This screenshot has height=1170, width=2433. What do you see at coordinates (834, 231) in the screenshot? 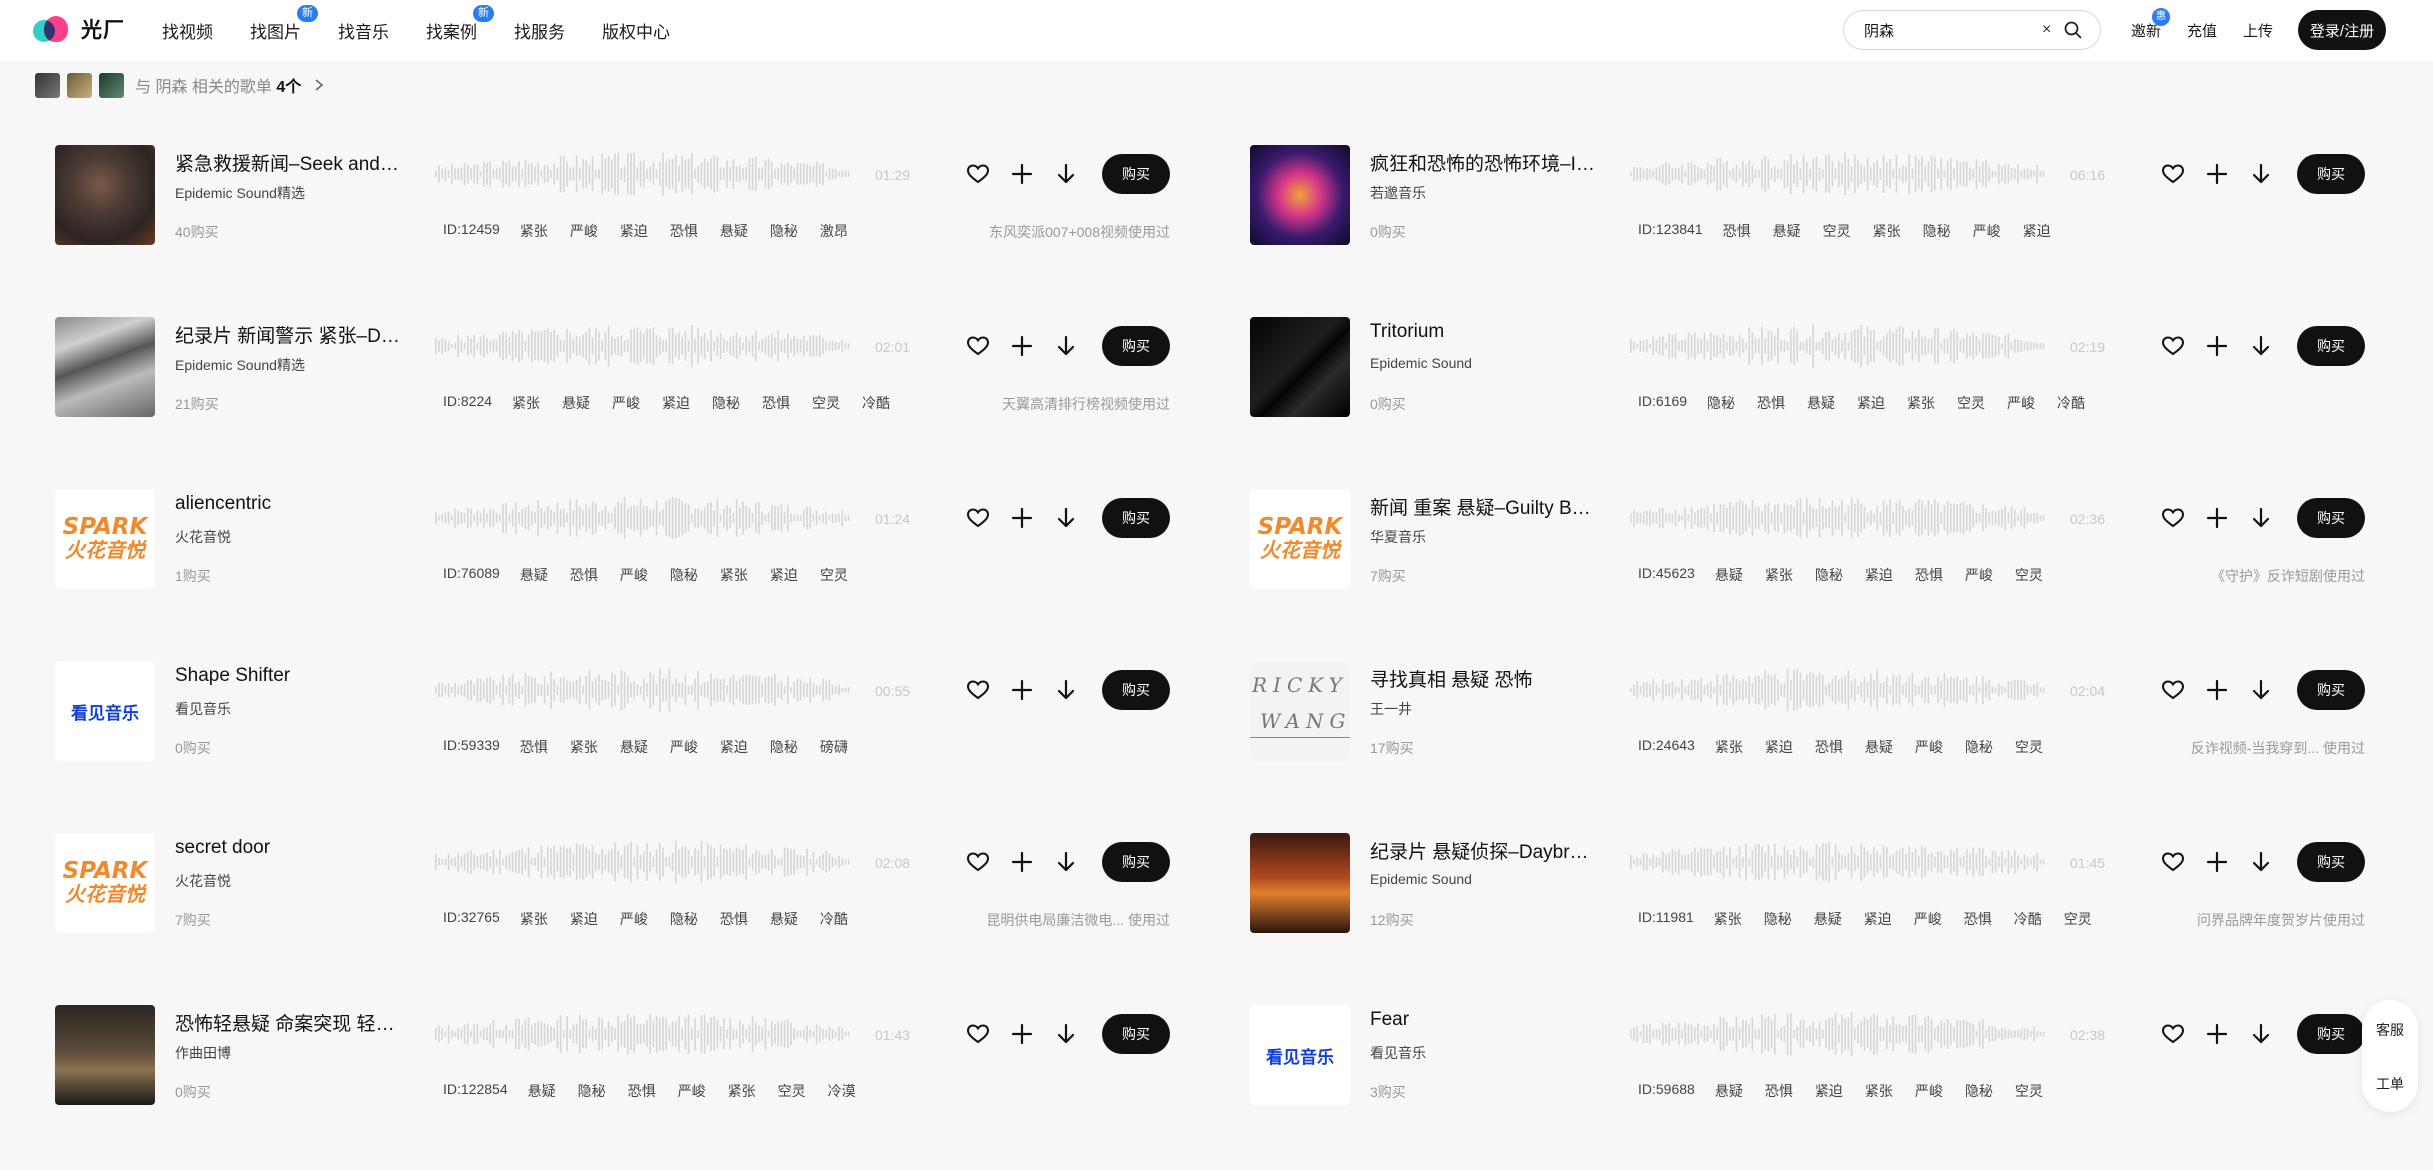
I see `track-tag: 激昂` at bounding box center [834, 231].